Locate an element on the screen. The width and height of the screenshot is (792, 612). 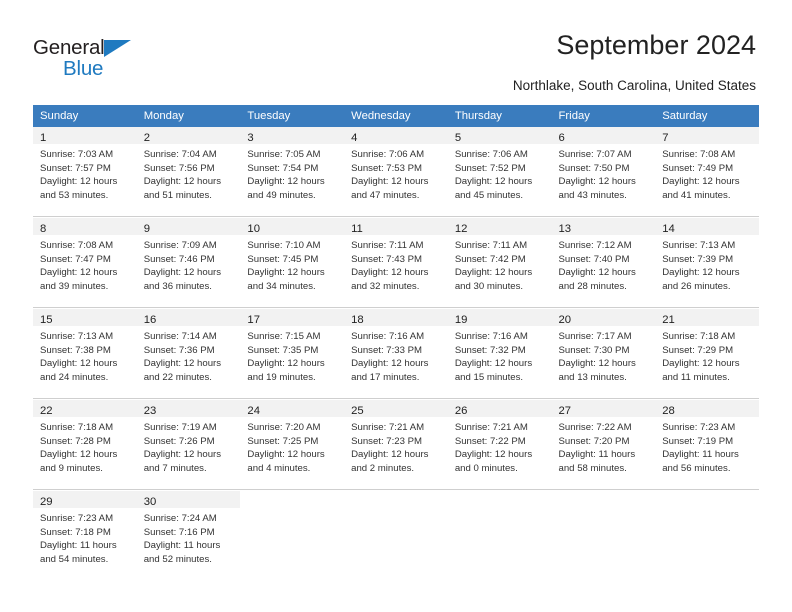
sunset-text: Sunset: 7:20 PM is located at coordinates (594, 441).